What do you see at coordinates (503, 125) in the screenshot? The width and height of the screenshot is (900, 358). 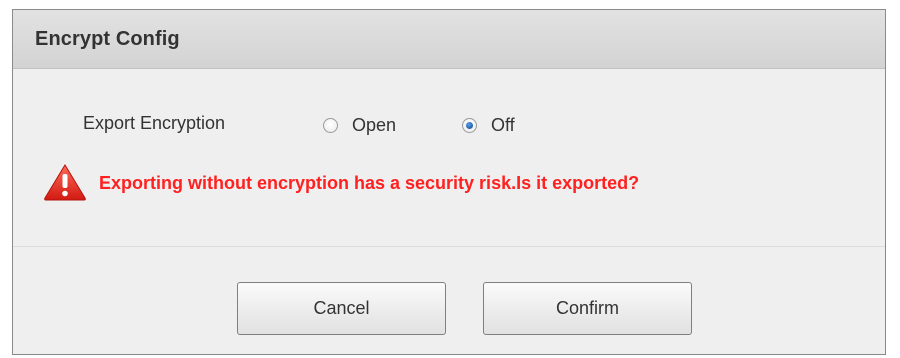 I see `radio-off-label: Off` at bounding box center [503, 125].